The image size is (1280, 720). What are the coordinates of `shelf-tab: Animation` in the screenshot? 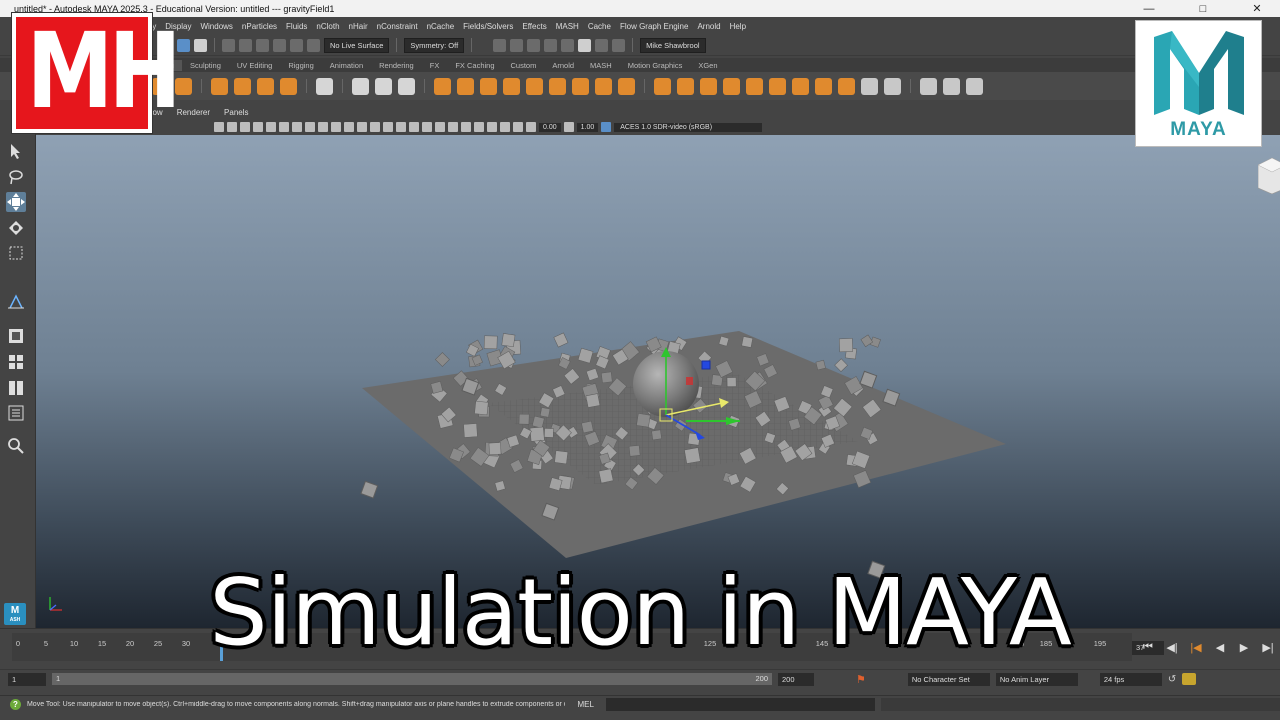 It's located at (346, 65).